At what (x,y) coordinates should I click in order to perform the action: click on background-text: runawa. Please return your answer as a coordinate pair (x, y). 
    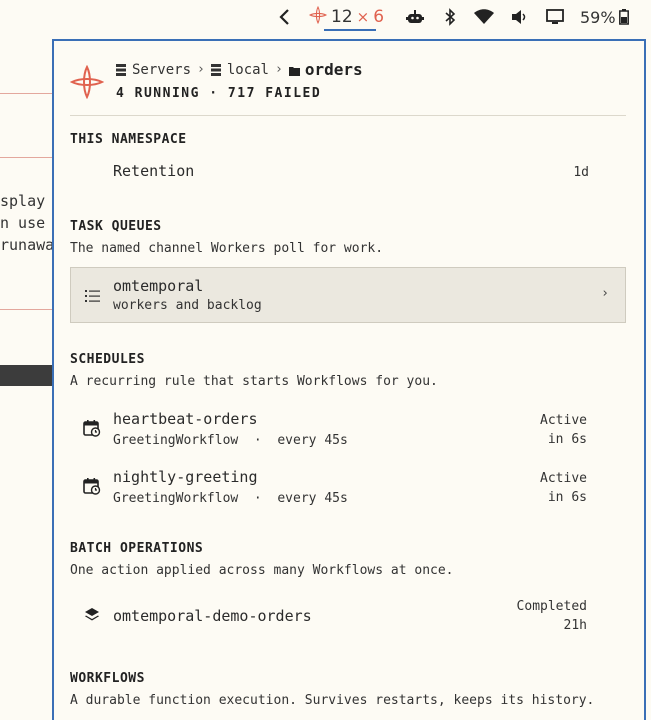
    Looking at the image, I should click on (26, 245).